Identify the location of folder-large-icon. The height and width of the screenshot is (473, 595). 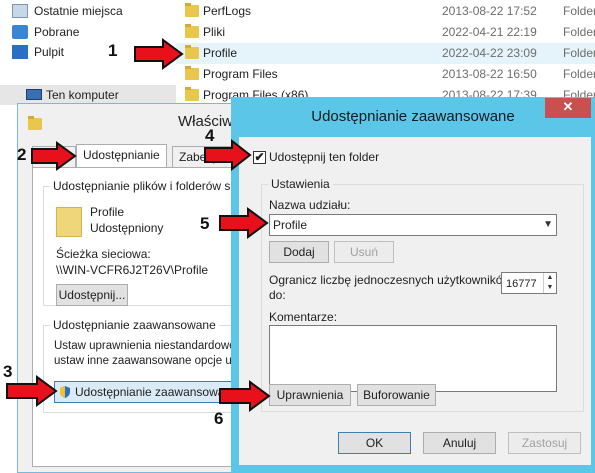
(69, 222).